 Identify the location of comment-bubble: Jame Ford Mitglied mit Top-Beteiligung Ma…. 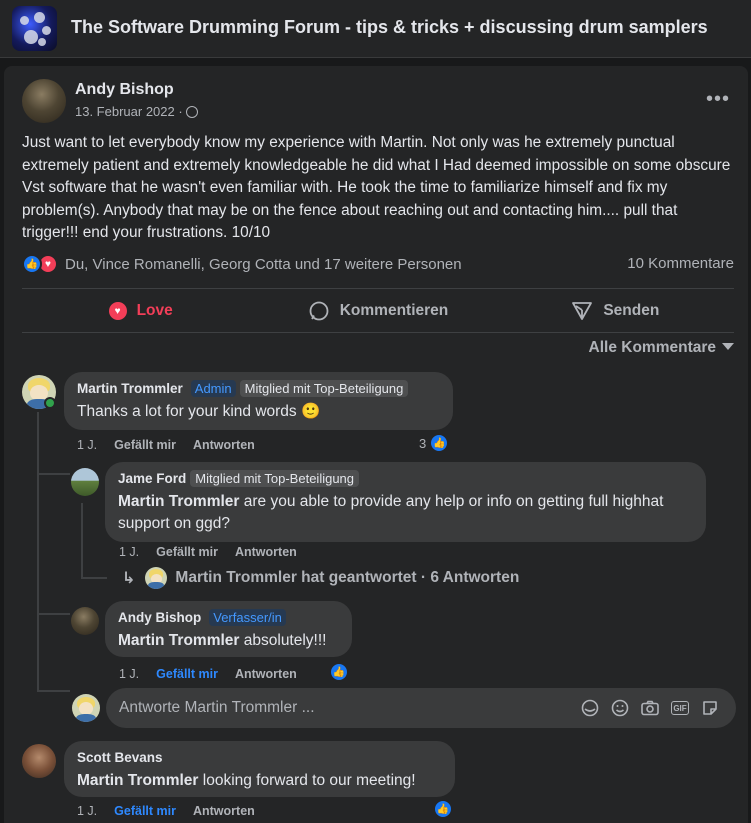
(405, 502).